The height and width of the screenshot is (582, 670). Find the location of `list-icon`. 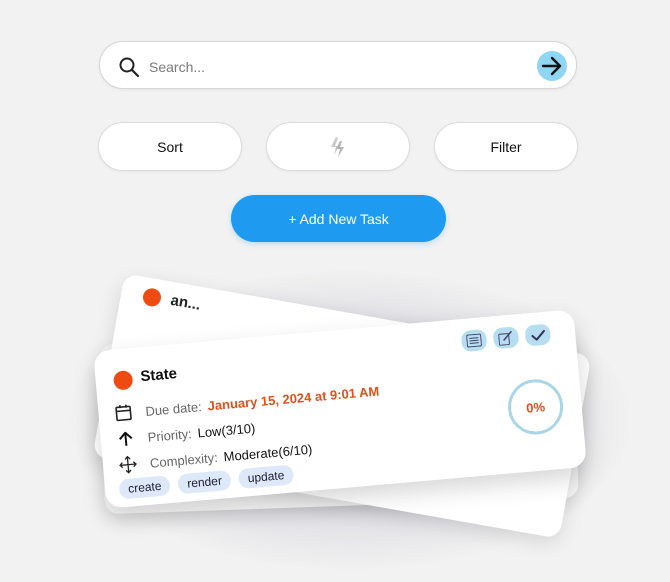

list-icon is located at coordinates (474, 340).